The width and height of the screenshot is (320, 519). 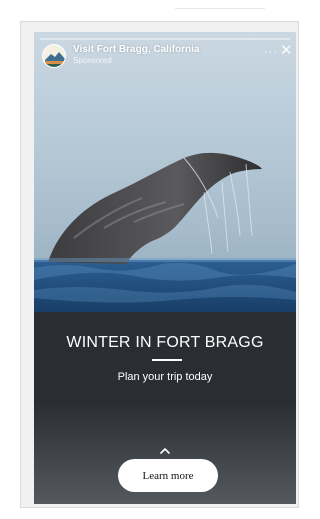 What do you see at coordinates (165, 39) in the screenshot?
I see `story-progress-bar` at bounding box center [165, 39].